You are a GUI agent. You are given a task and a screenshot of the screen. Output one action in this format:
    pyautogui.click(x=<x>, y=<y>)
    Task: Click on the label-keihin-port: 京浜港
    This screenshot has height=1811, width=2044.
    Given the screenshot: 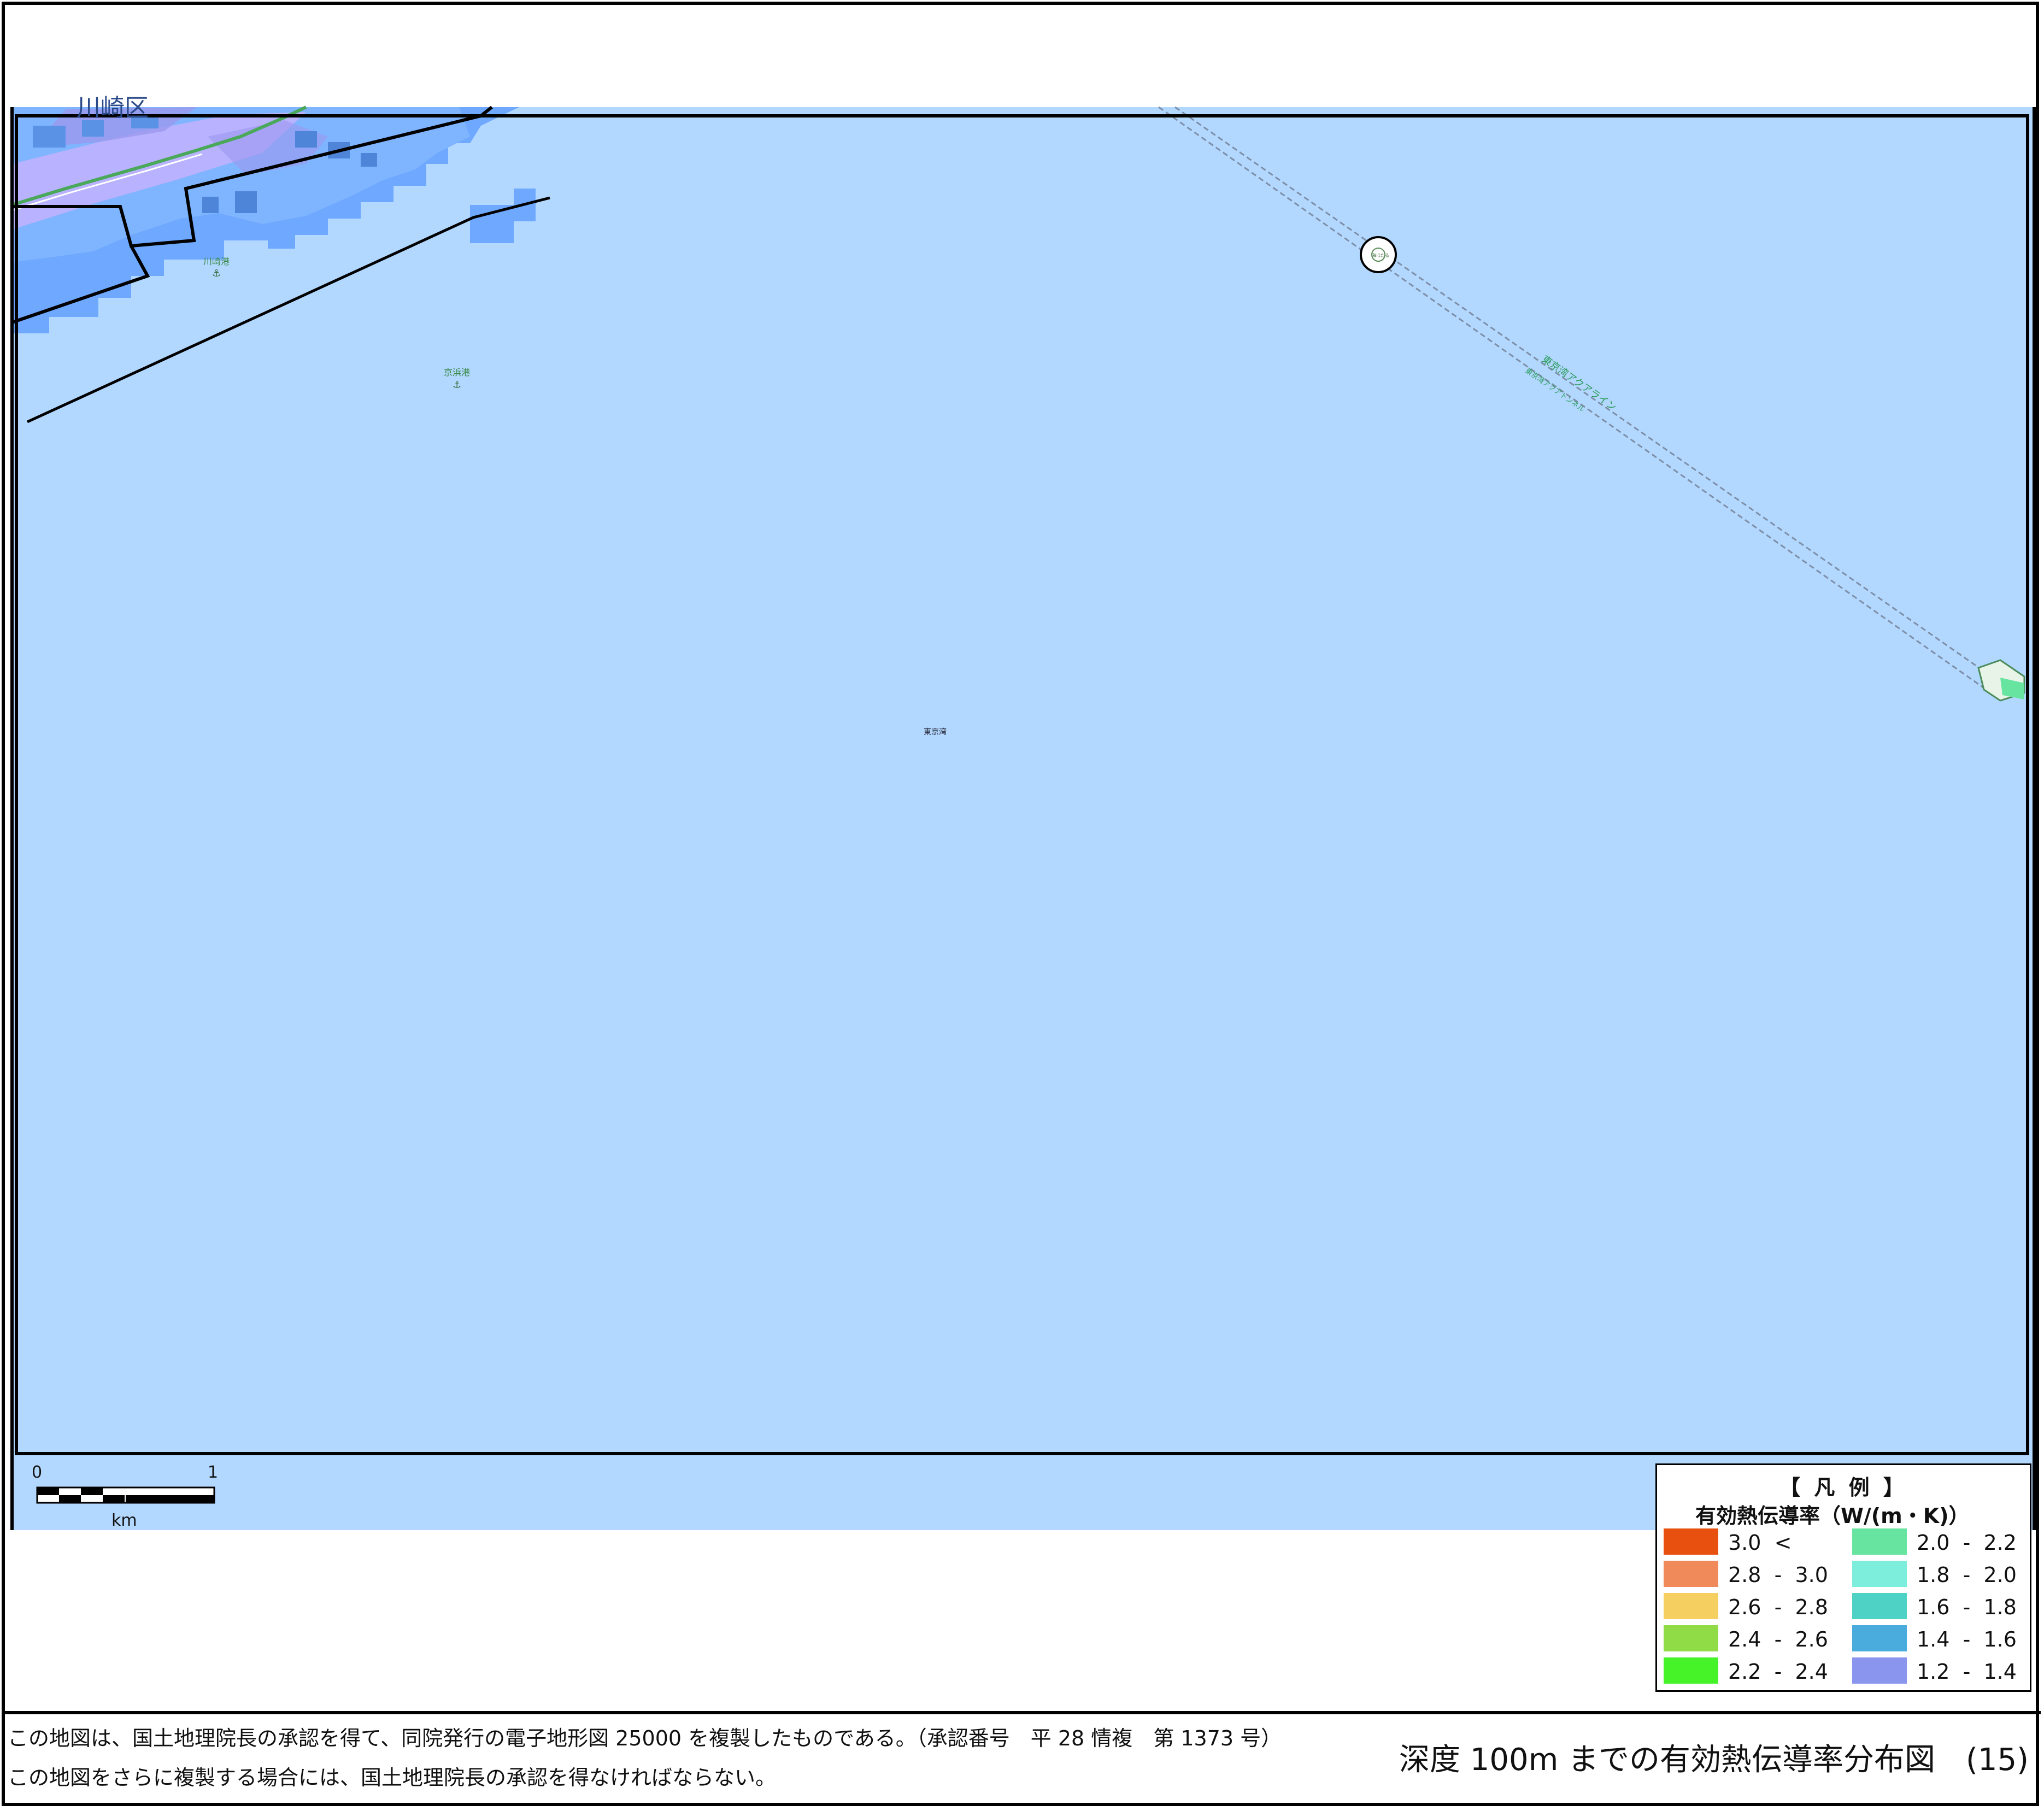 What is the action you would take?
    pyautogui.click(x=457, y=372)
    